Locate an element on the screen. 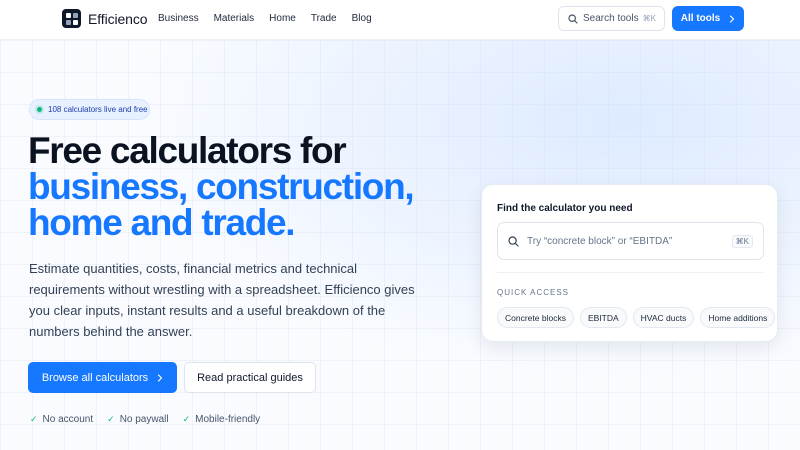 The width and height of the screenshot is (800, 450). check-label: Mobile-friendly is located at coordinates (228, 419).